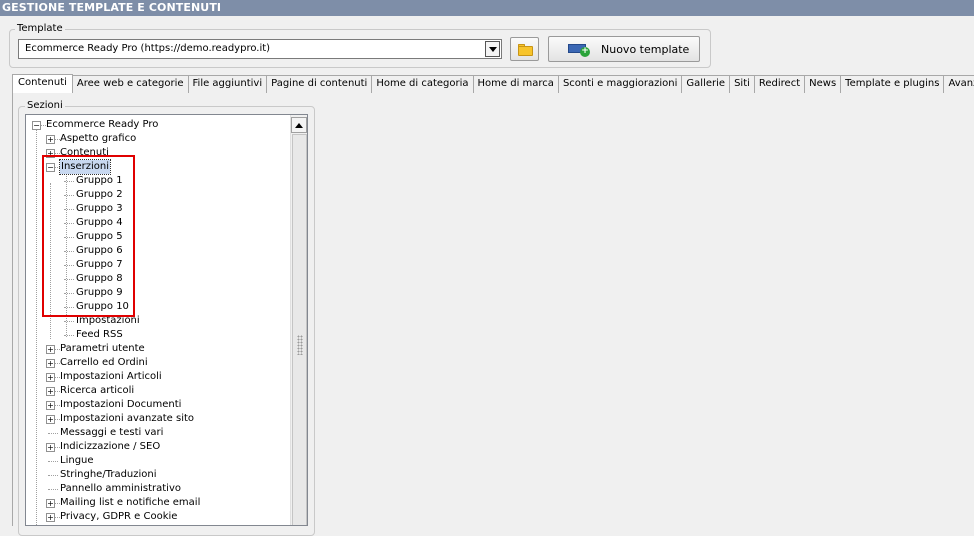  I want to click on tab-file-aggiuntivi: File aggiuntivi, so click(227, 84).